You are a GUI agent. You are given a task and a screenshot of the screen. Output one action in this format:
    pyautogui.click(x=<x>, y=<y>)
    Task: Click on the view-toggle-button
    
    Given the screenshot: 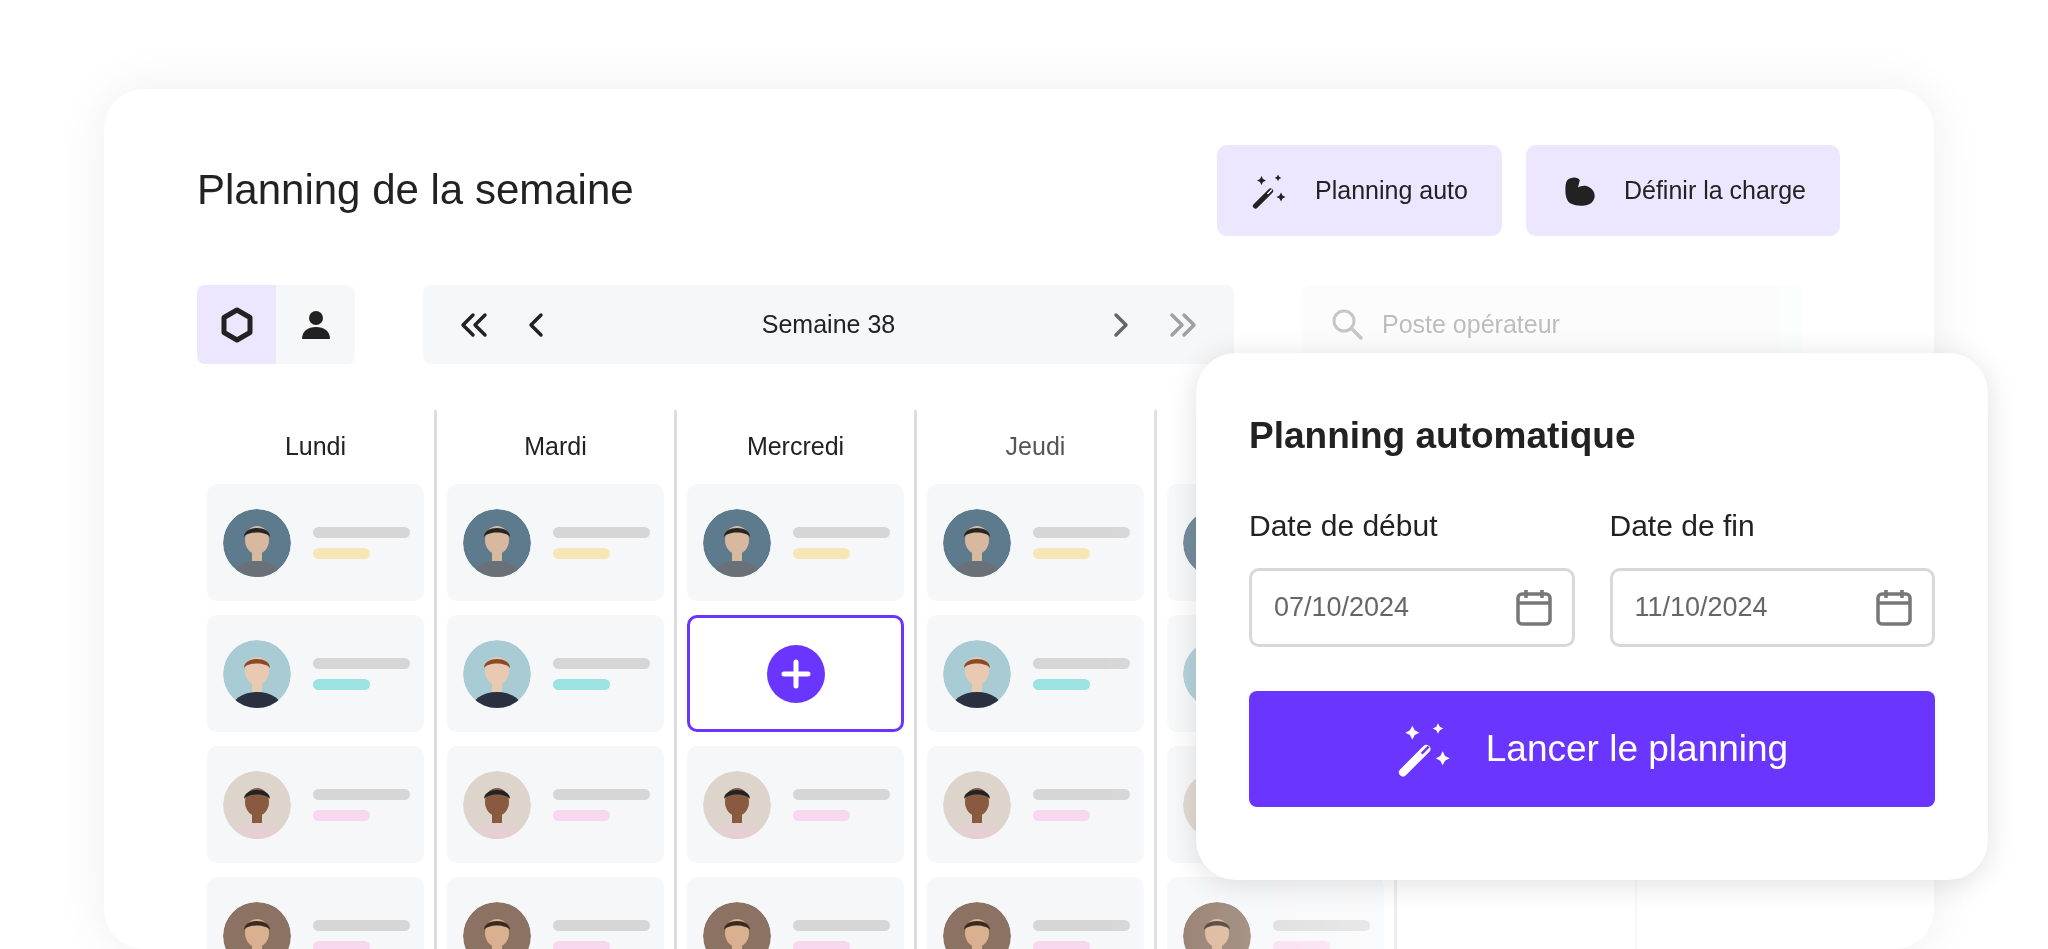 What is the action you would take?
    pyautogui.click(x=236, y=324)
    